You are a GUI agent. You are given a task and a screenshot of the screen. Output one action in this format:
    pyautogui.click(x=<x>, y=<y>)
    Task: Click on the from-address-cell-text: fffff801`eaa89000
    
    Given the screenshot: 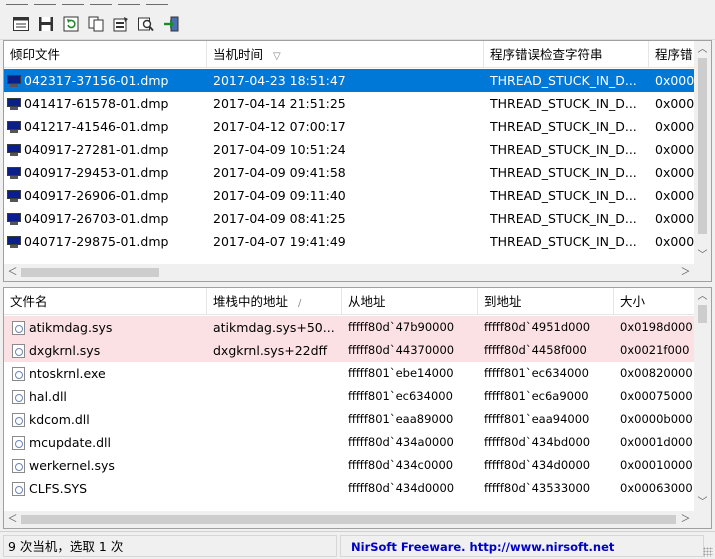 What is the action you would take?
    pyautogui.click(x=401, y=419)
    